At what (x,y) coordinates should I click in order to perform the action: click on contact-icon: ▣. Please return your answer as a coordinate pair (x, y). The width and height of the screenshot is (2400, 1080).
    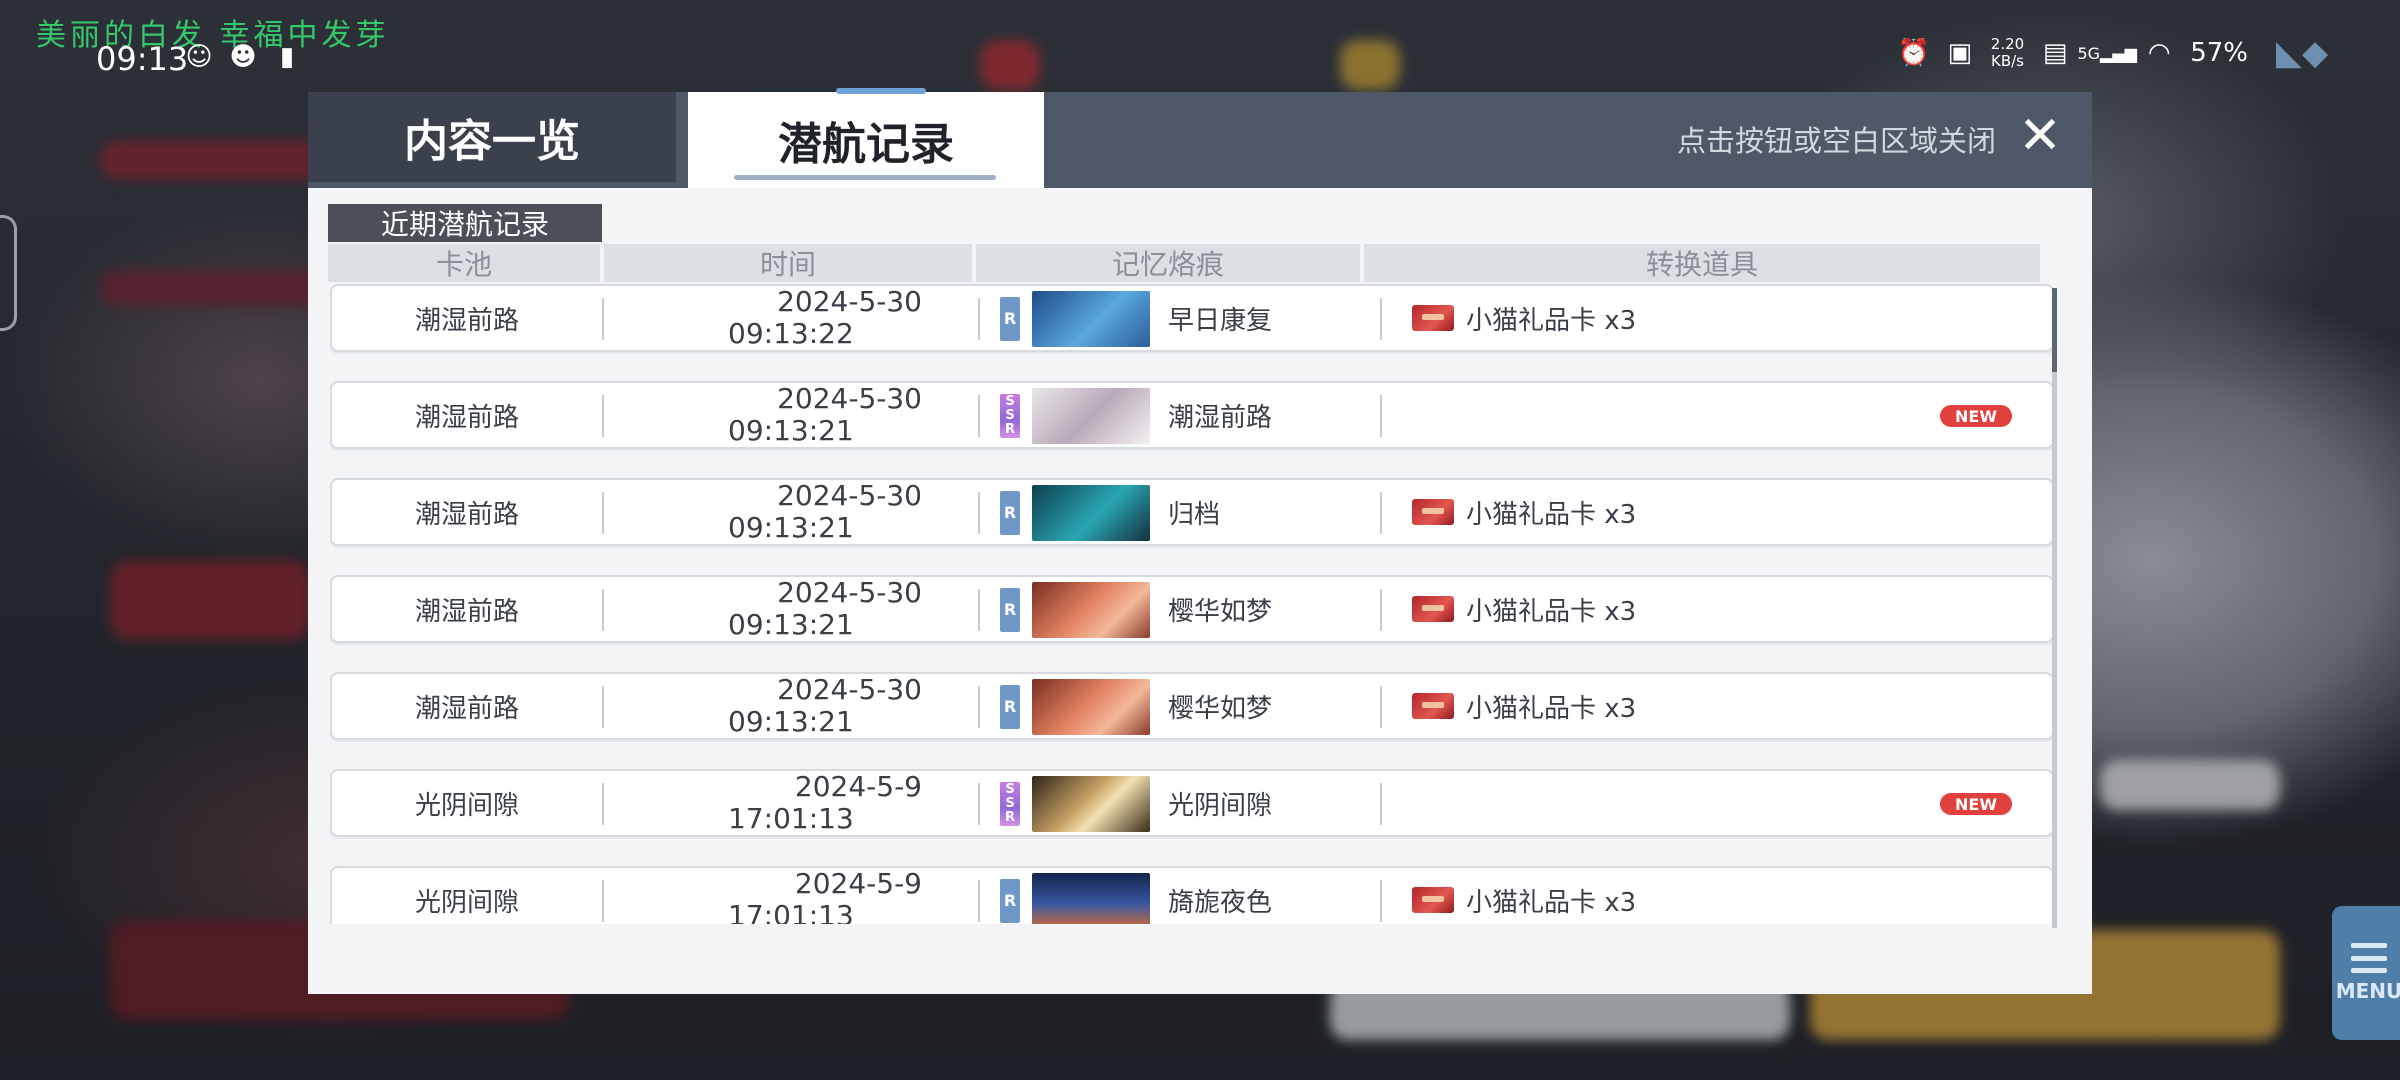
    Looking at the image, I should click on (1960, 53).